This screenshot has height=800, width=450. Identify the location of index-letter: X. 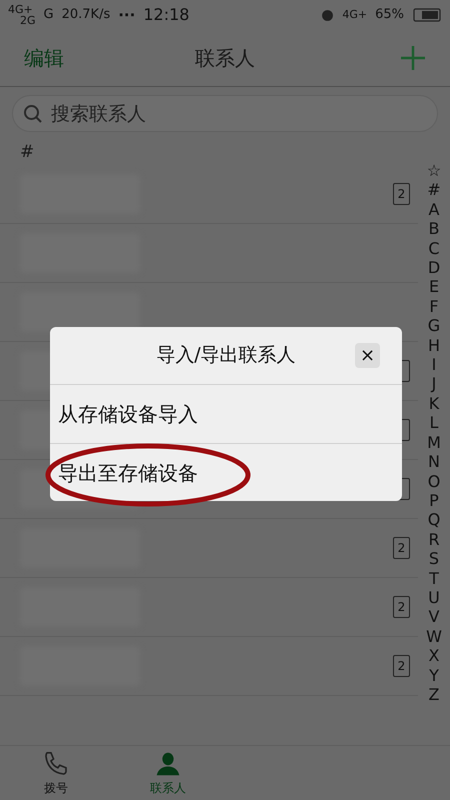
(434, 656).